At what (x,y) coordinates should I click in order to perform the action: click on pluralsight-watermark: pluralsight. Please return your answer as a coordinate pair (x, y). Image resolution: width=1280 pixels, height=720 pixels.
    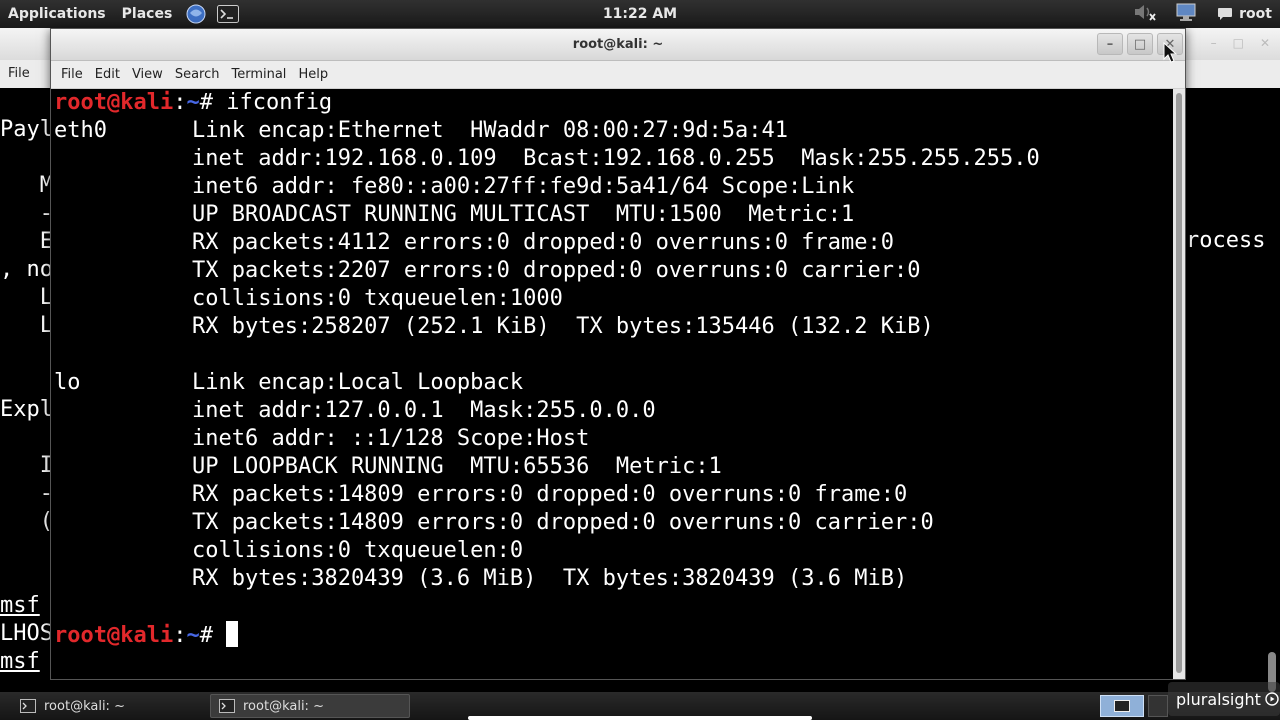
    Looking at the image, I should click on (1224, 699).